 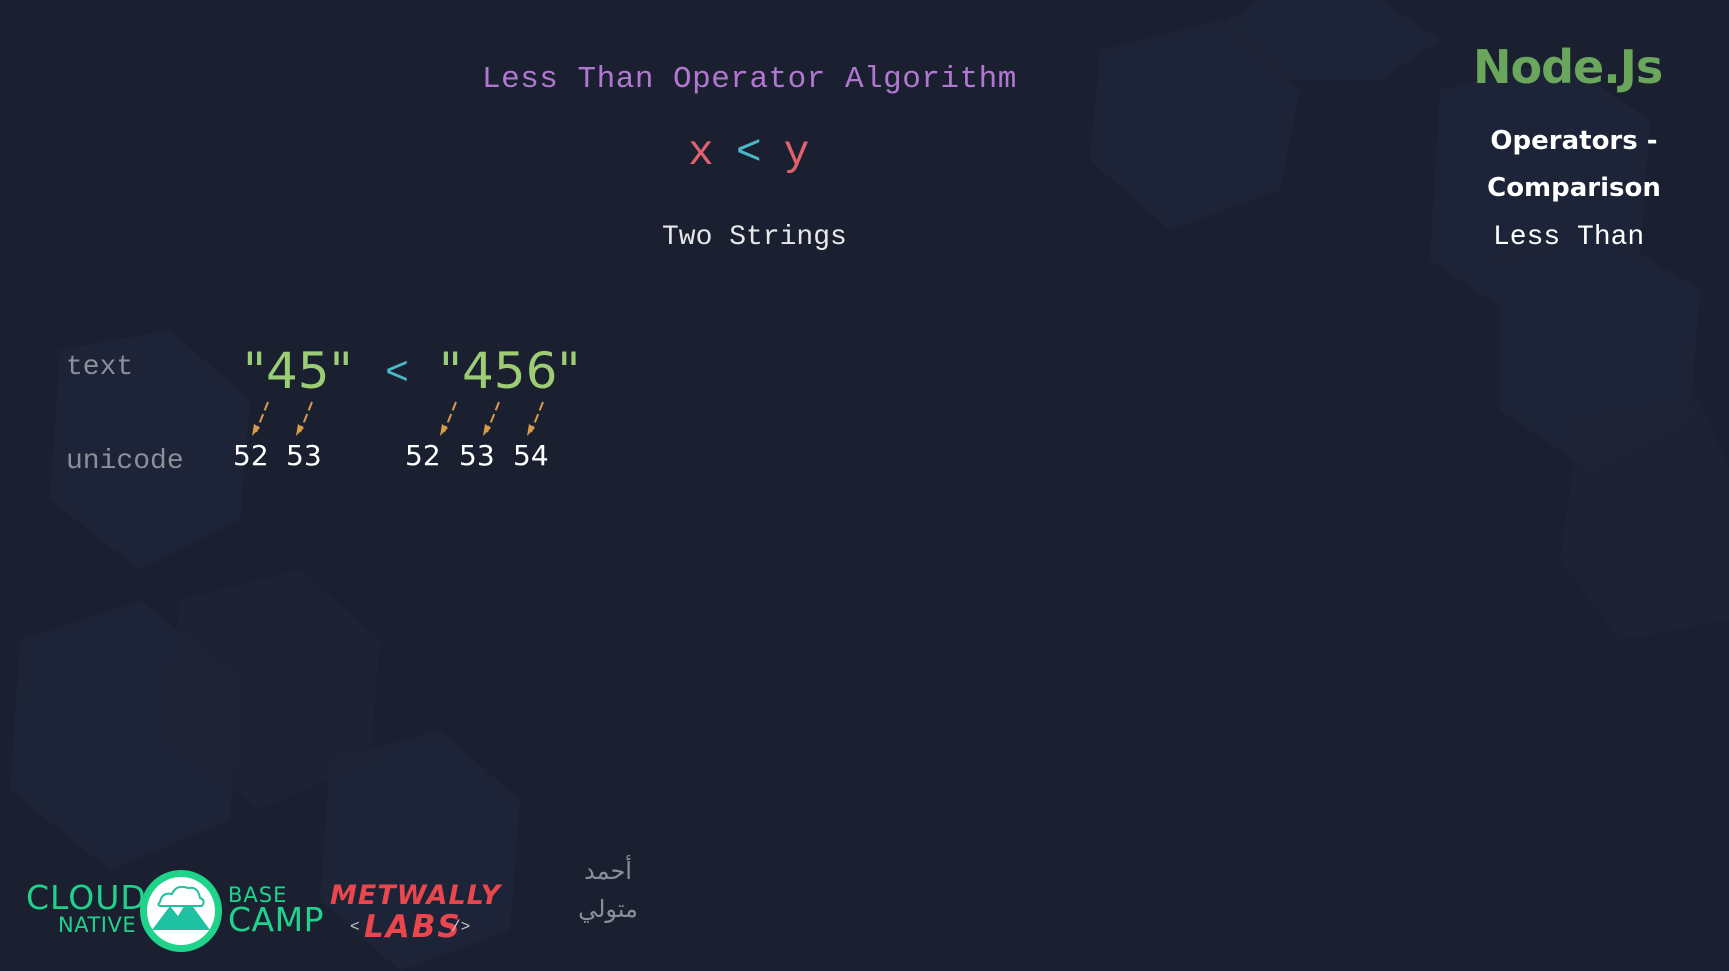 What do you see at coordinates (397, 374) in the screenshot?
I see `compare-operator: <` at bounding box center [397, 374].